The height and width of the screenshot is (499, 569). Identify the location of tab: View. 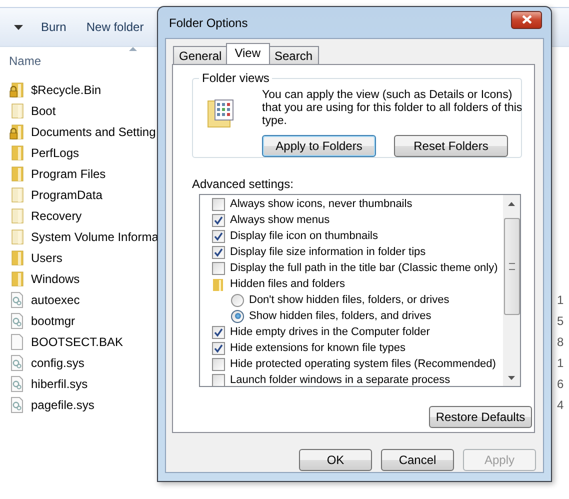
(248, 53).